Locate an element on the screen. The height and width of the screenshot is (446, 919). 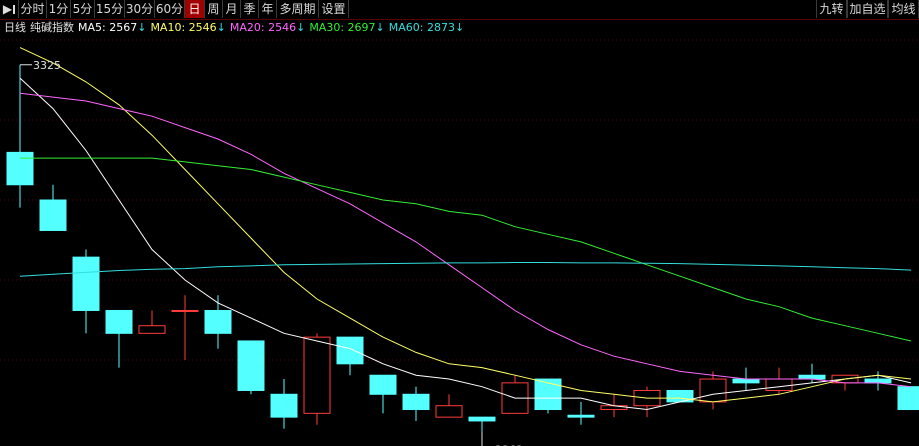
ma-line-ma60 is located at coordinates (465, 269).